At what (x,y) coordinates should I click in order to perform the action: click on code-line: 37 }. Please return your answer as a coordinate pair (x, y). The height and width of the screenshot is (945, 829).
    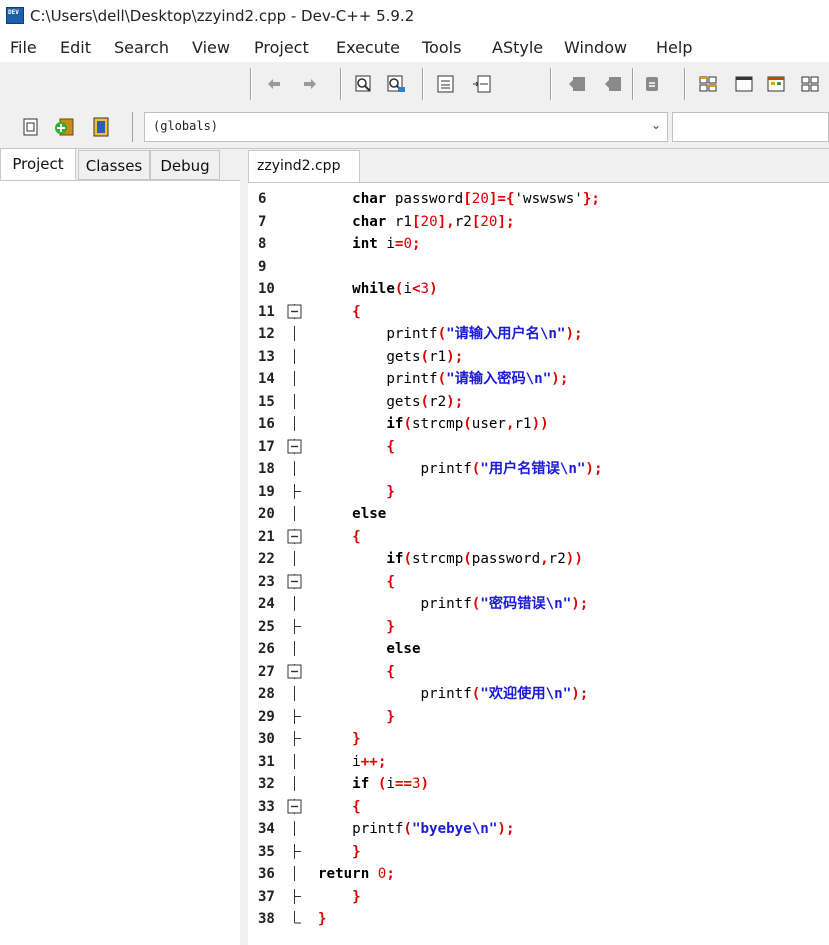
    Looking at the image, I should click on (538, 897).